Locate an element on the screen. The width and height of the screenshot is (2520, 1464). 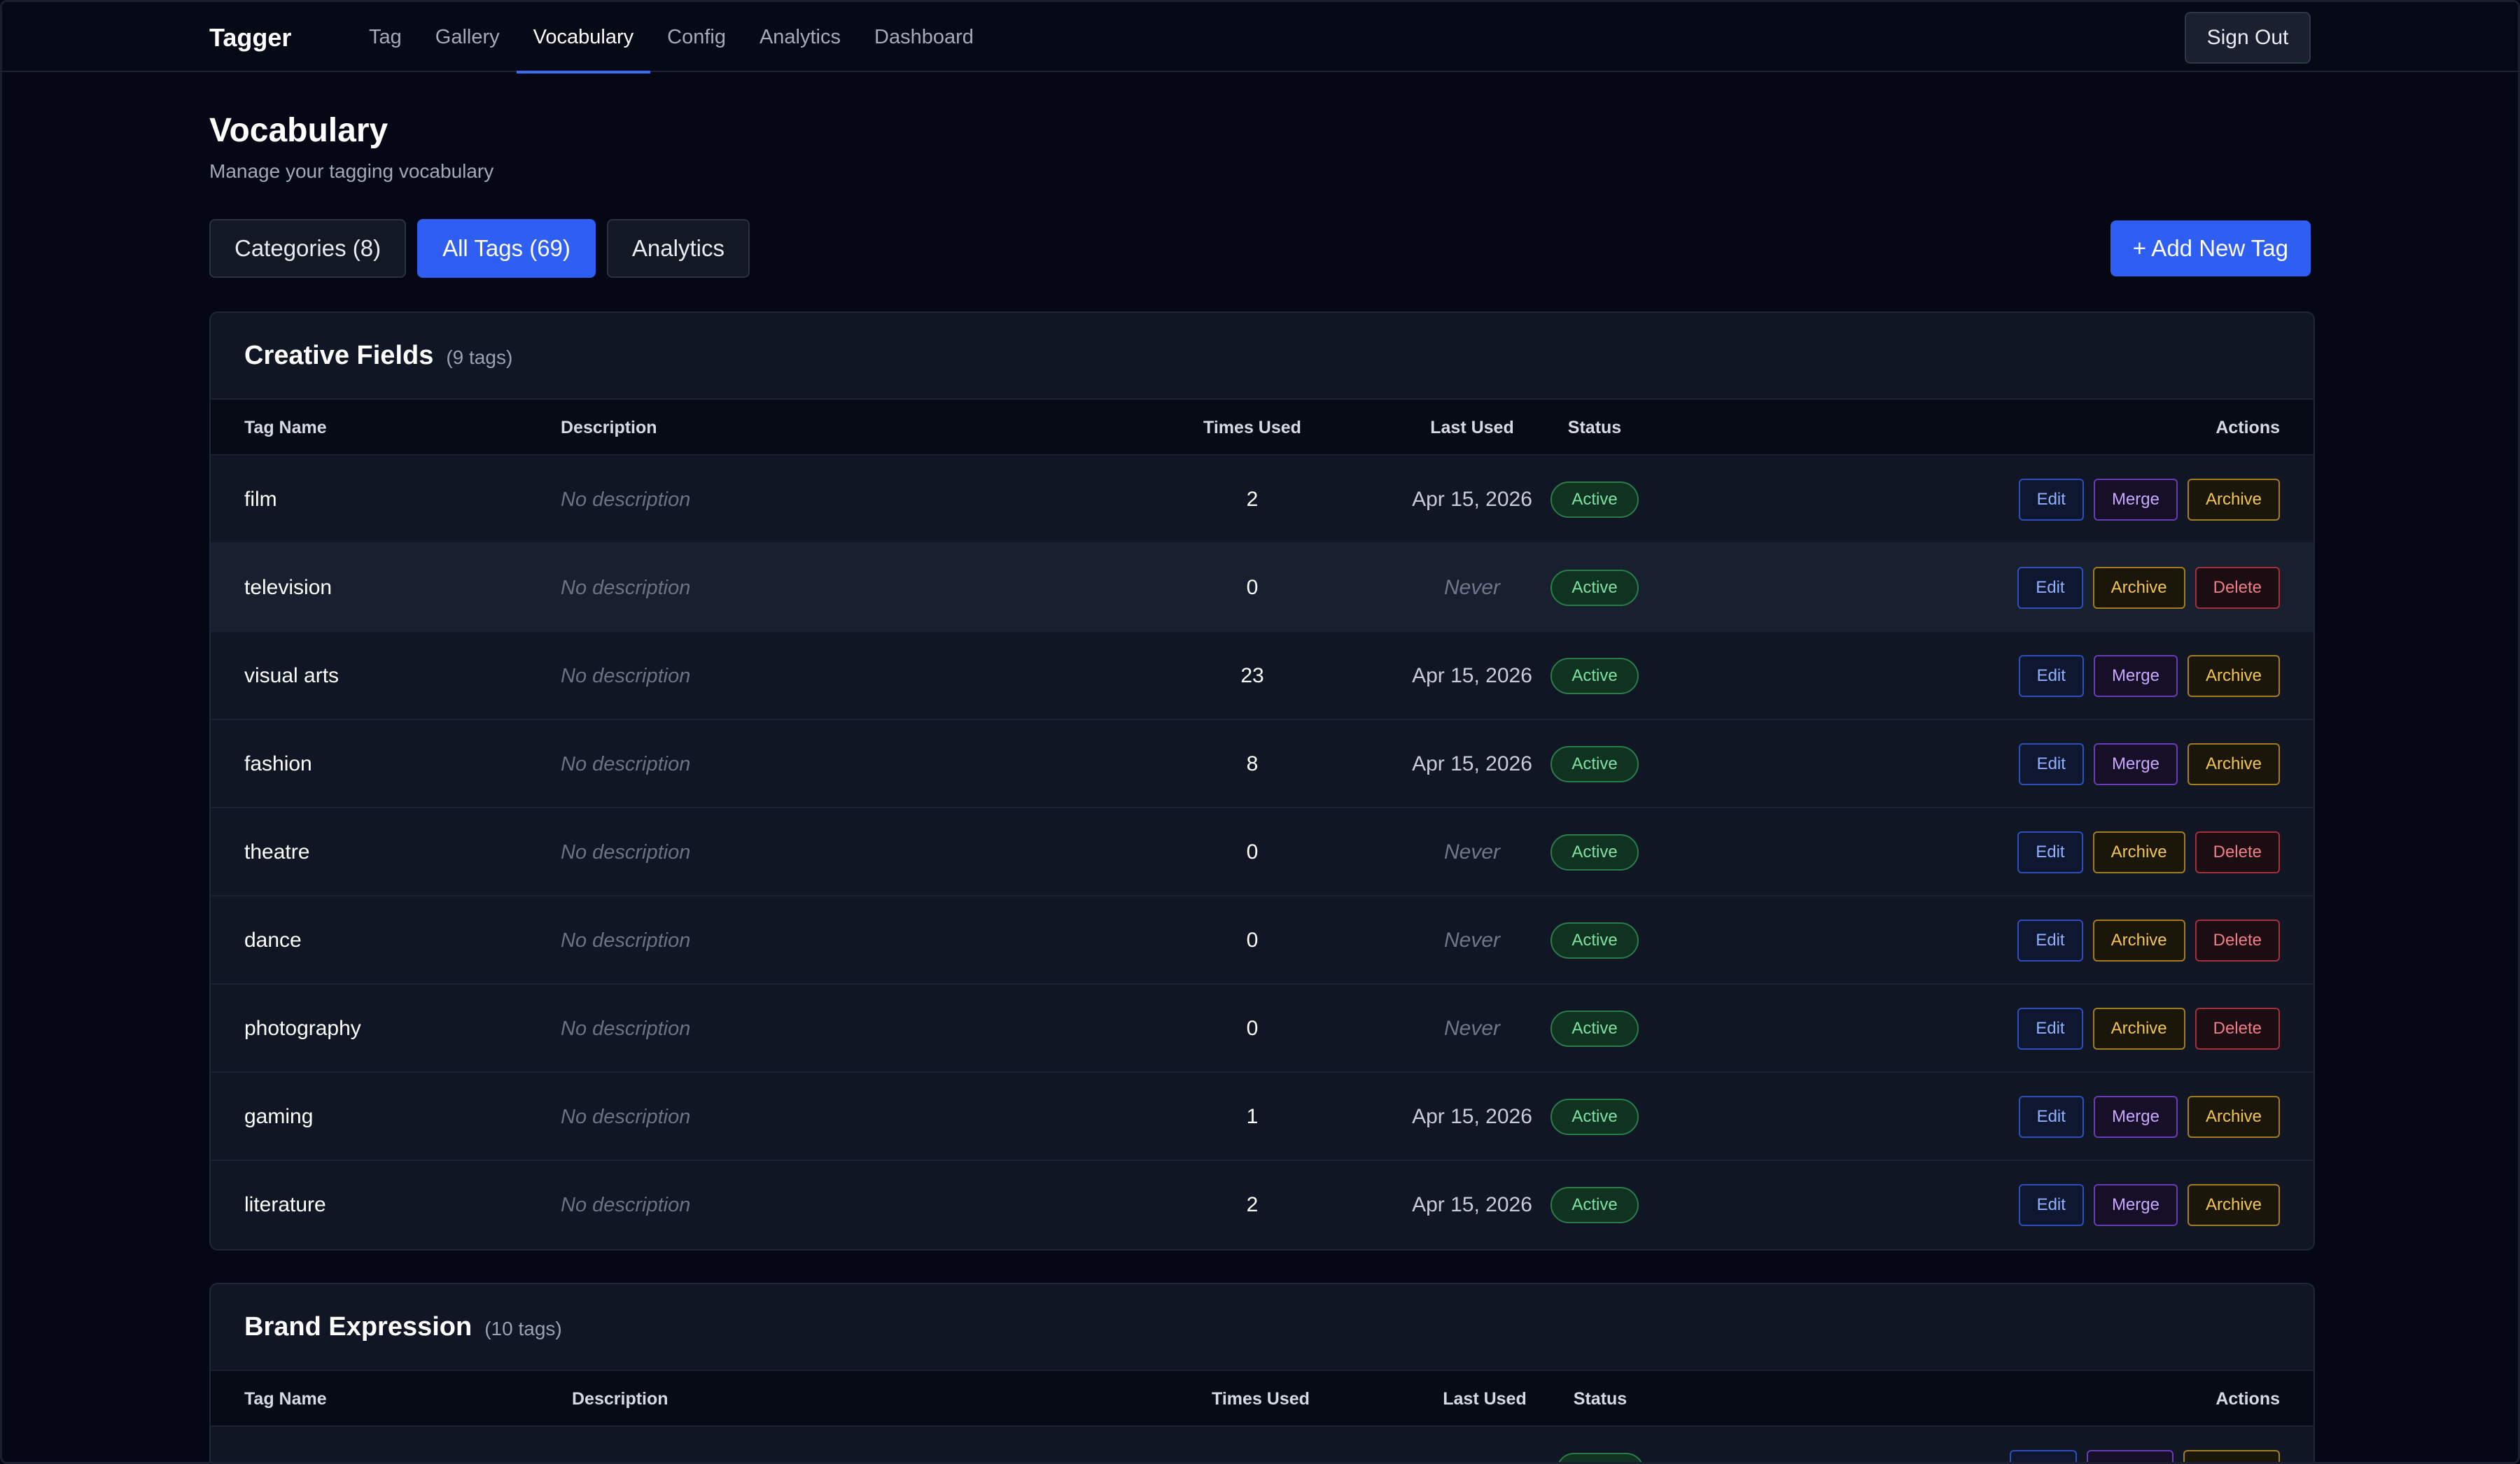
header-description: Description is located at coordinates (620, 1399).